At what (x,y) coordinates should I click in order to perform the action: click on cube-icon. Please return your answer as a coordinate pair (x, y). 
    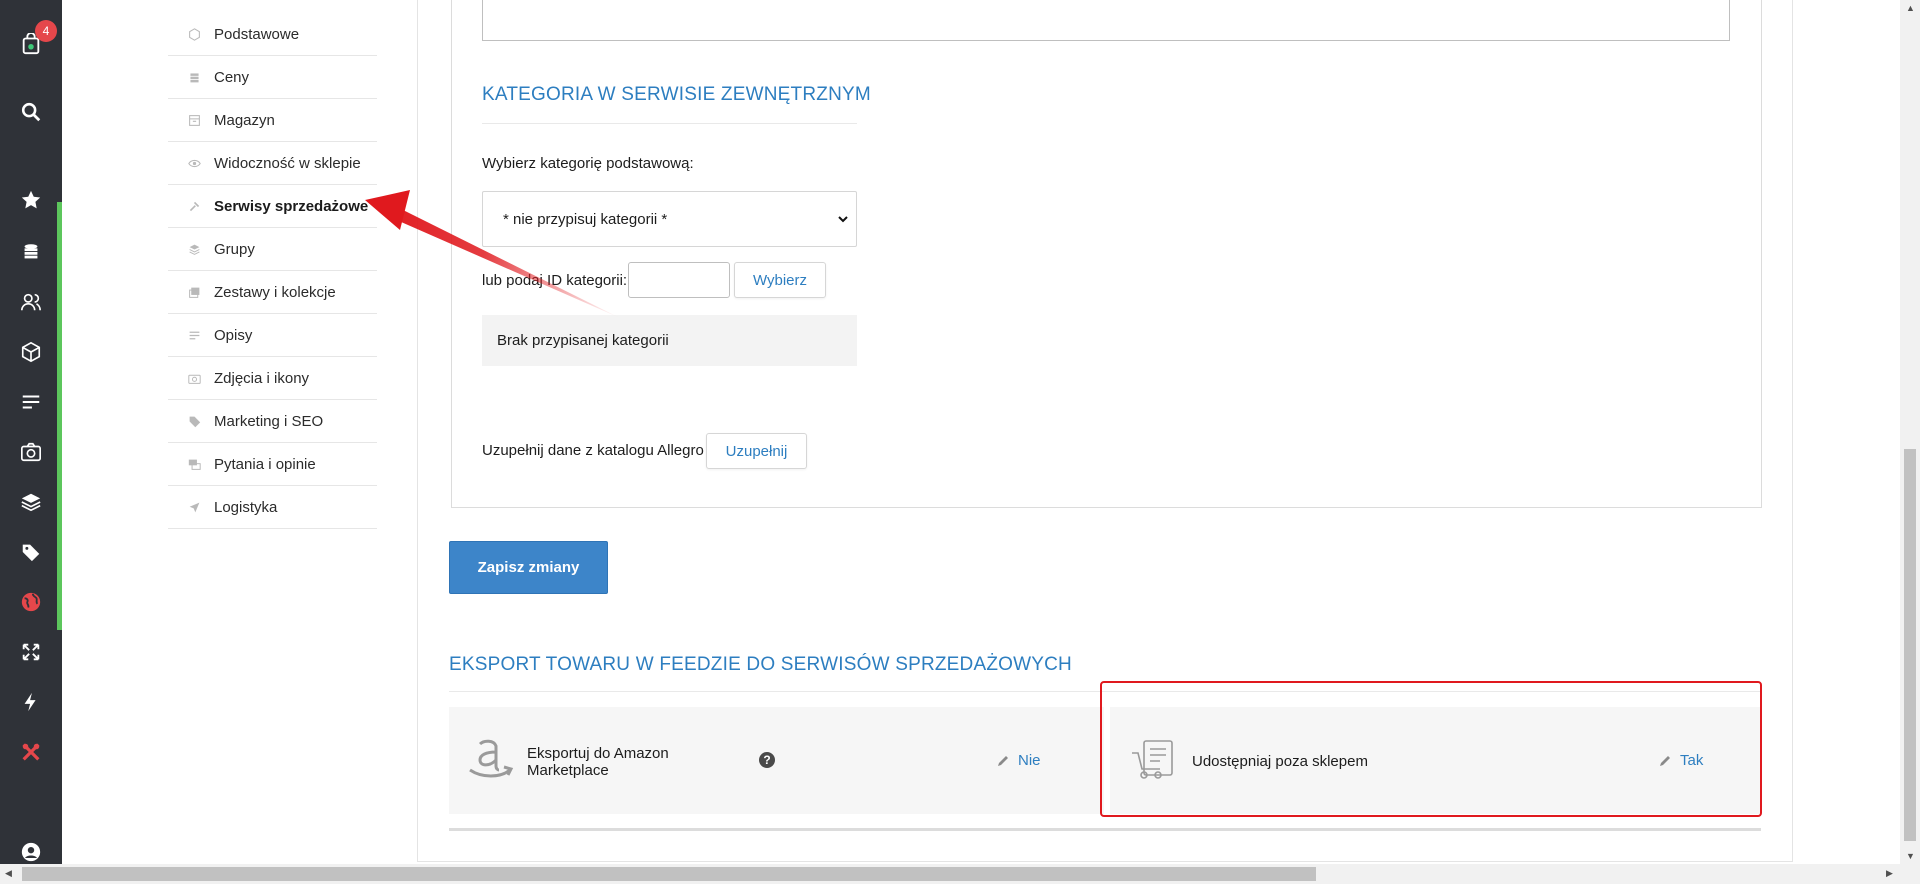
    Looking at the image, I should click on (194, 34).